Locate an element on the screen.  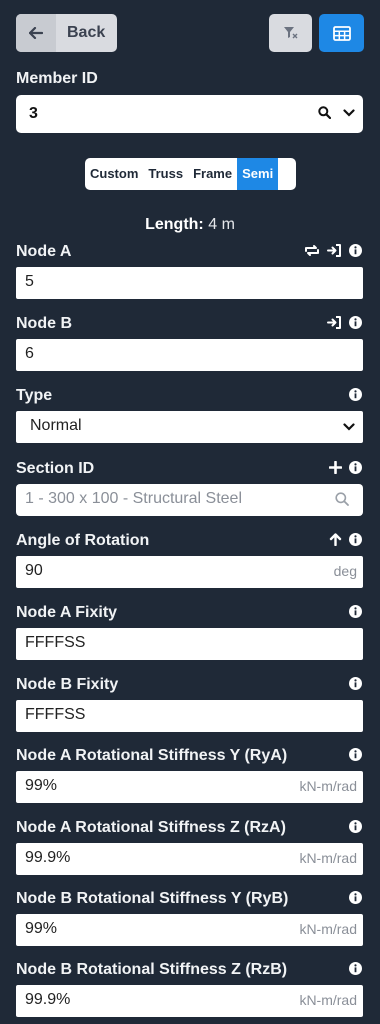
ryb-unit: kN-m/rad is located at coordinates (328, 929).